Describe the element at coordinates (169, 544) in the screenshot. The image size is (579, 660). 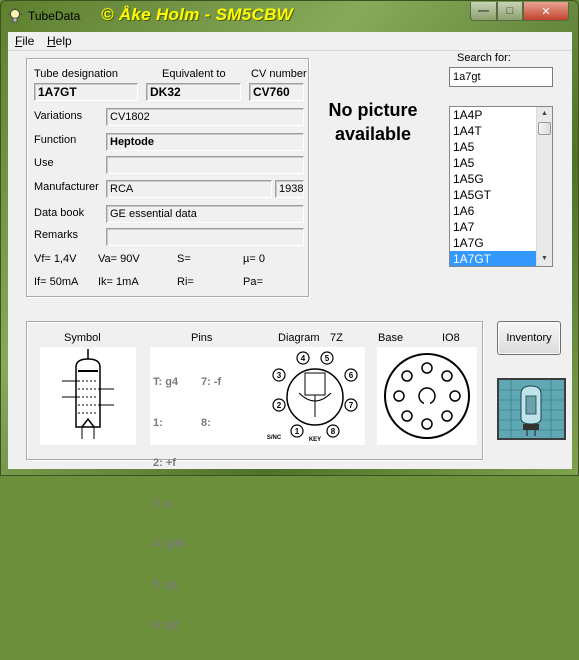
I see `pin-line: 4: g35` at that location.